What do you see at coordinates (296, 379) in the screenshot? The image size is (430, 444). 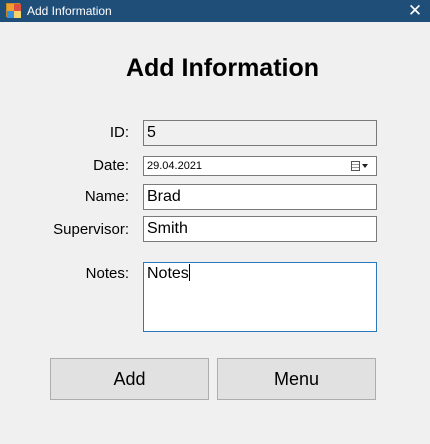 I see `menu-button: Menu` at bounding box center [296, 379].